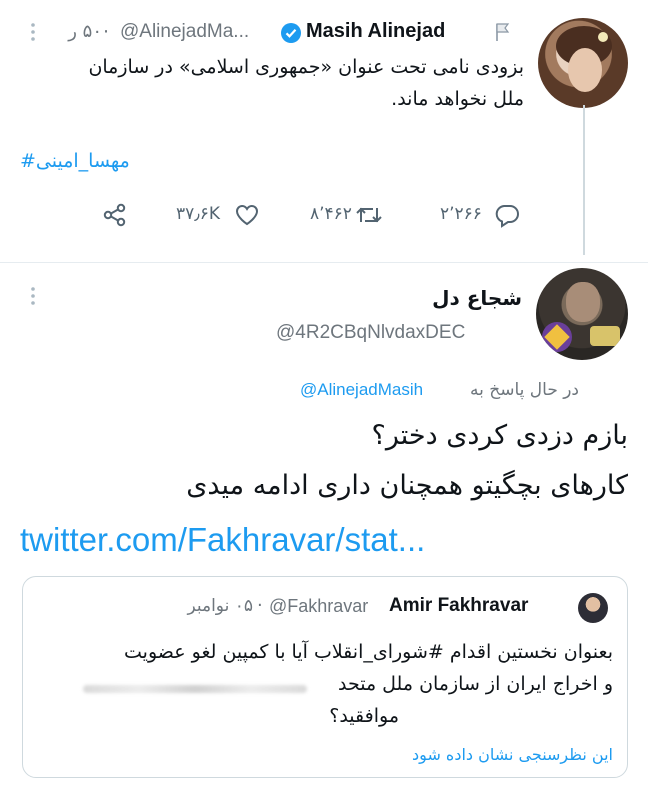  What do you see at coordinates (220, 606) in the screenshot?
I see `quoted-time: ۰۵ نوامبر` at bounding box center [220, 606].